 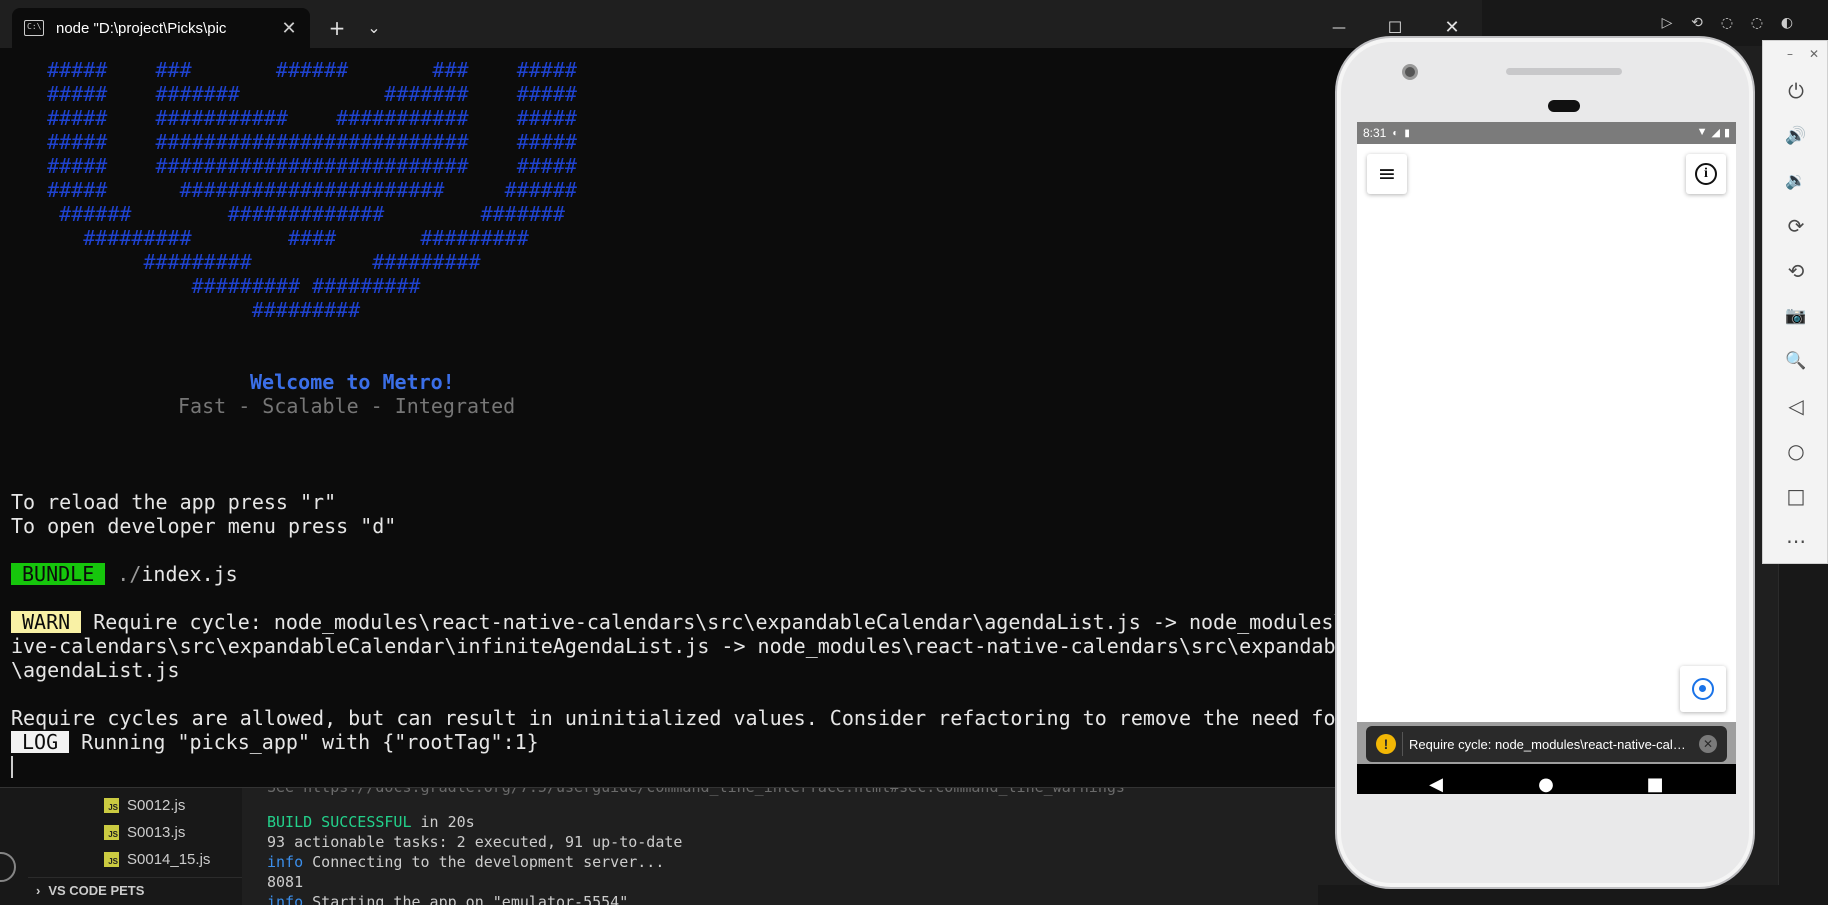 I want to click on zoom-icon: 🔍, so click(x=1796, y=361).